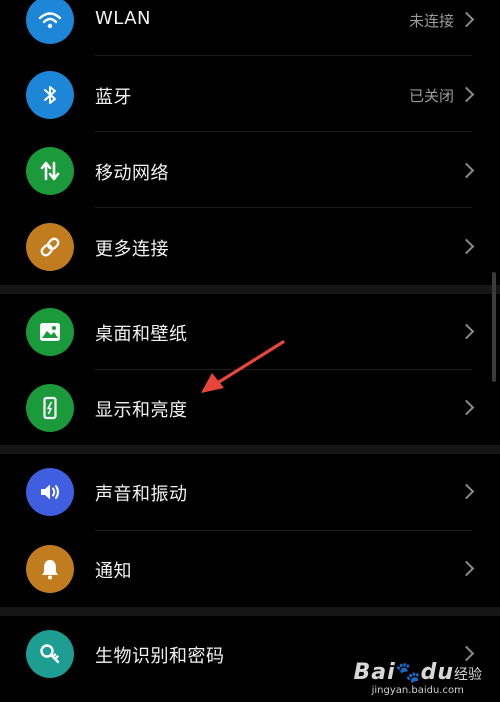 This screenshot has height=702, width=500. I want to click on key-icon, so click(50, 654).